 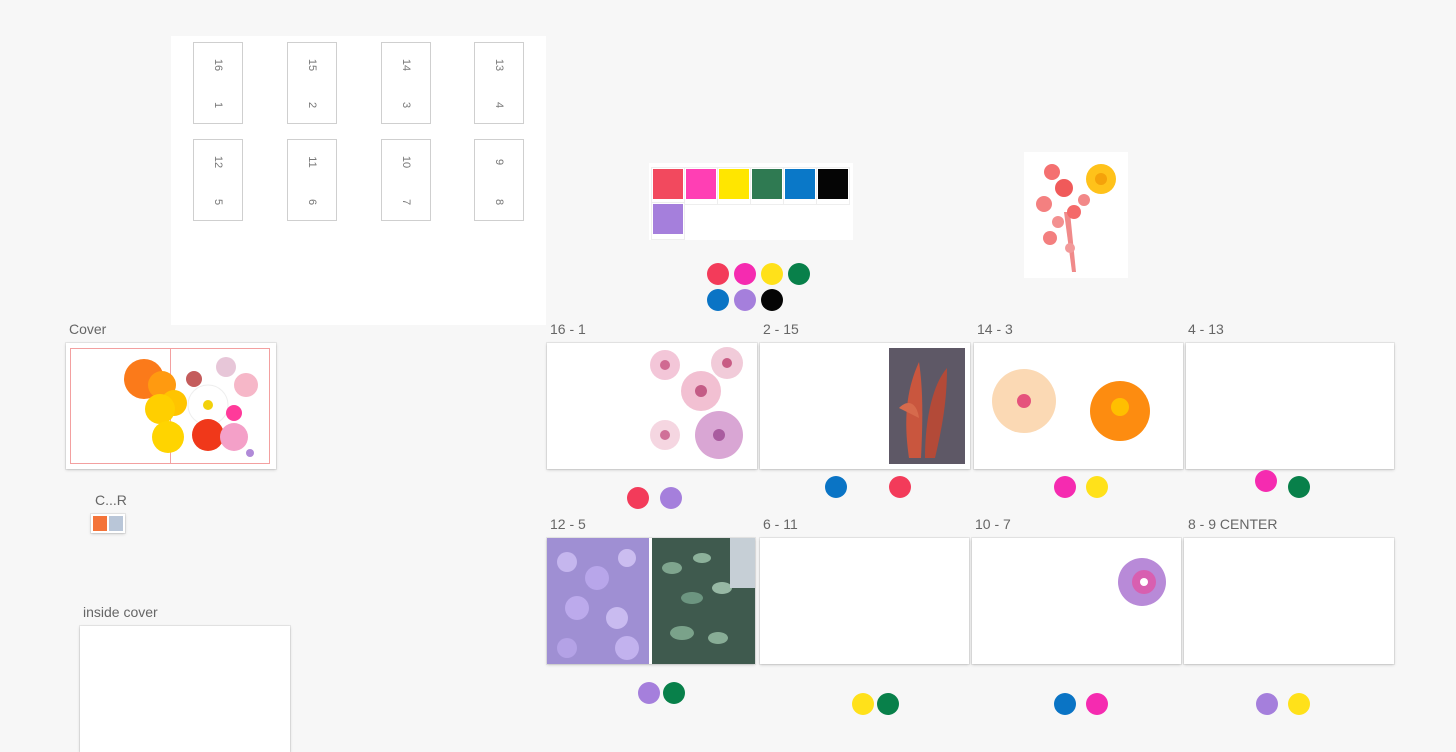 What do you see at coordinates (1299, 704) in the screenshot?
I see `frame-8-9-dot-yellow` at bounding box center [1299, 704].